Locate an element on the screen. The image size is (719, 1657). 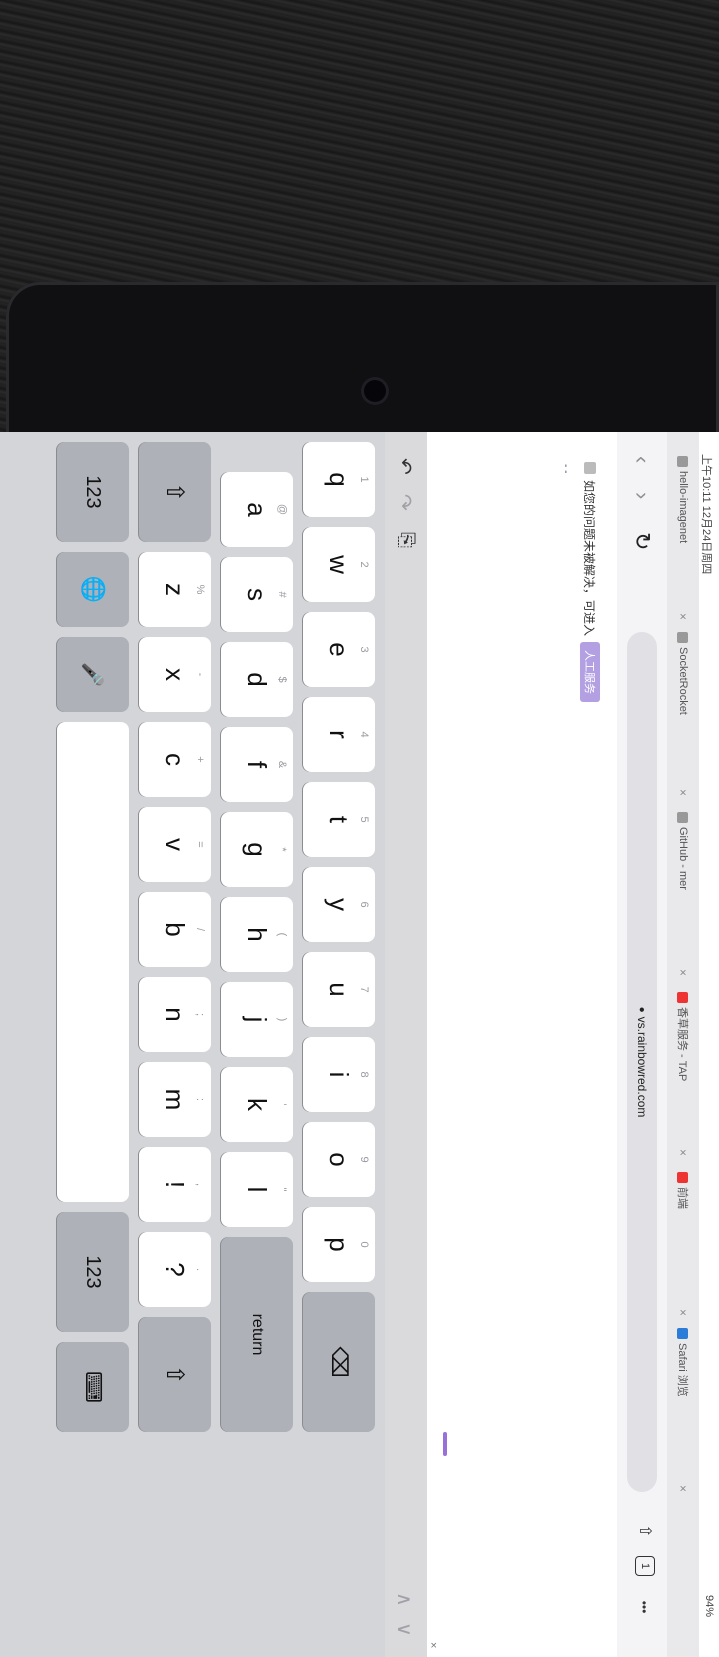
key-f: & f is located at coordinates (257, 764).